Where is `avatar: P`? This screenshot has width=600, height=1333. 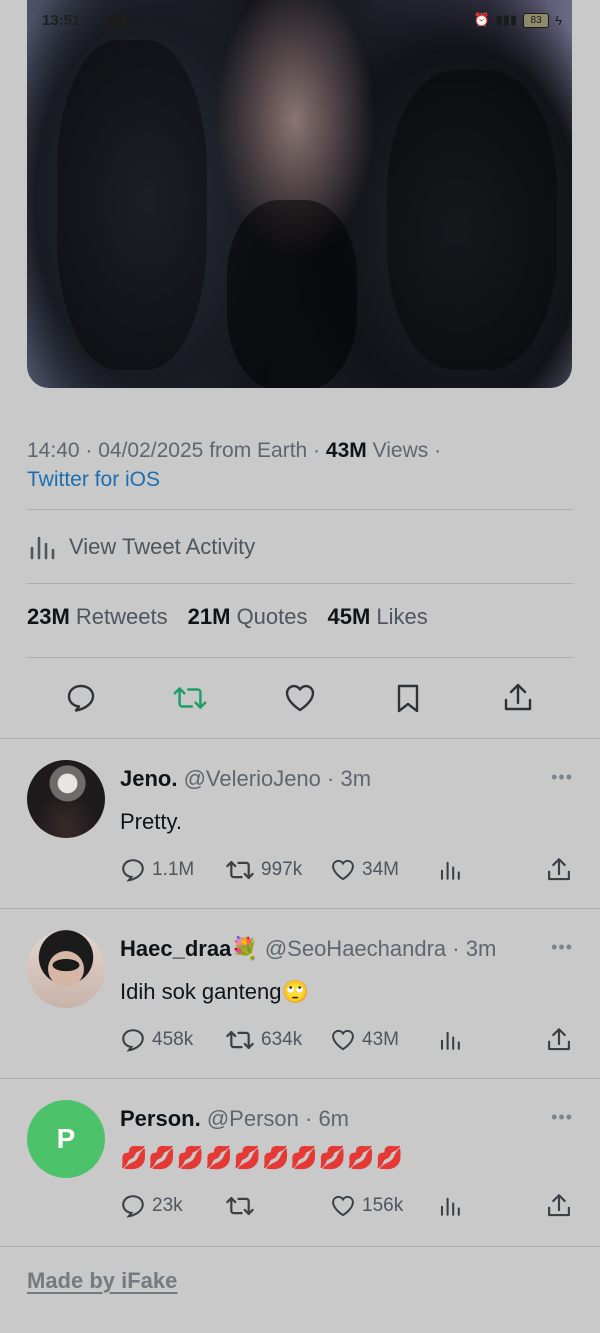
avatar: P is located at coordinates (66, 1139).